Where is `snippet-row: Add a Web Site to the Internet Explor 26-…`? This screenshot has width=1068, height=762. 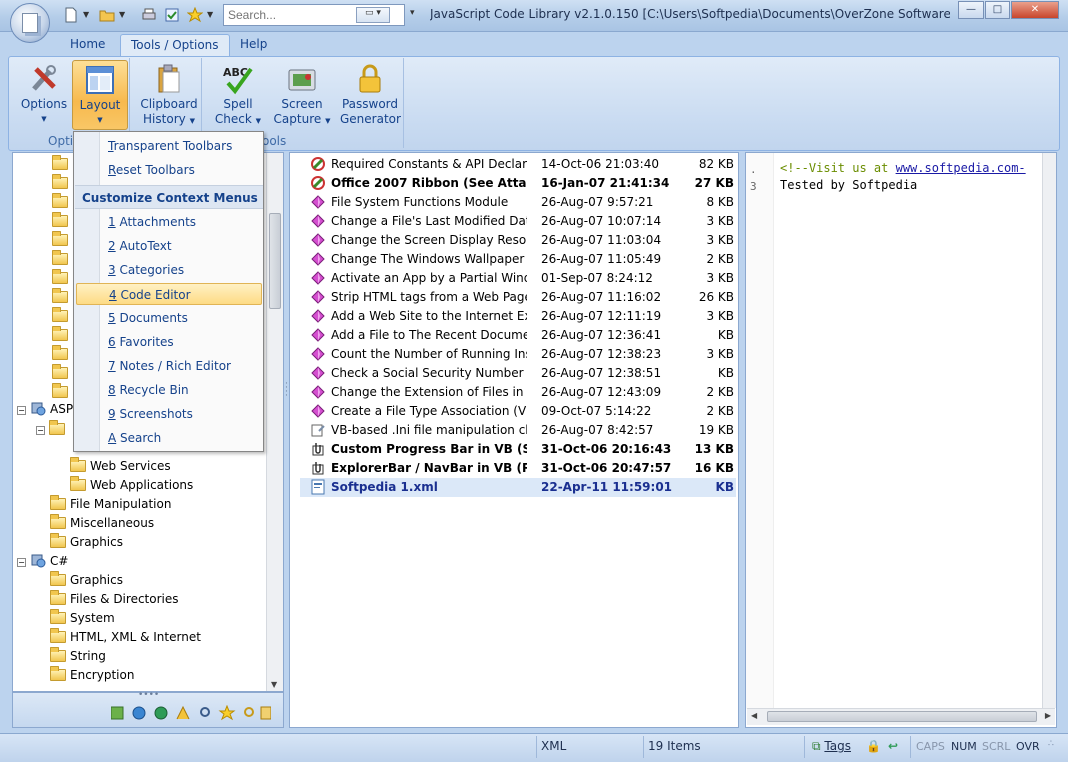
snippet-row: Add a Web Site to the Internet Explor 26-… is located at coordinates (518, 316).